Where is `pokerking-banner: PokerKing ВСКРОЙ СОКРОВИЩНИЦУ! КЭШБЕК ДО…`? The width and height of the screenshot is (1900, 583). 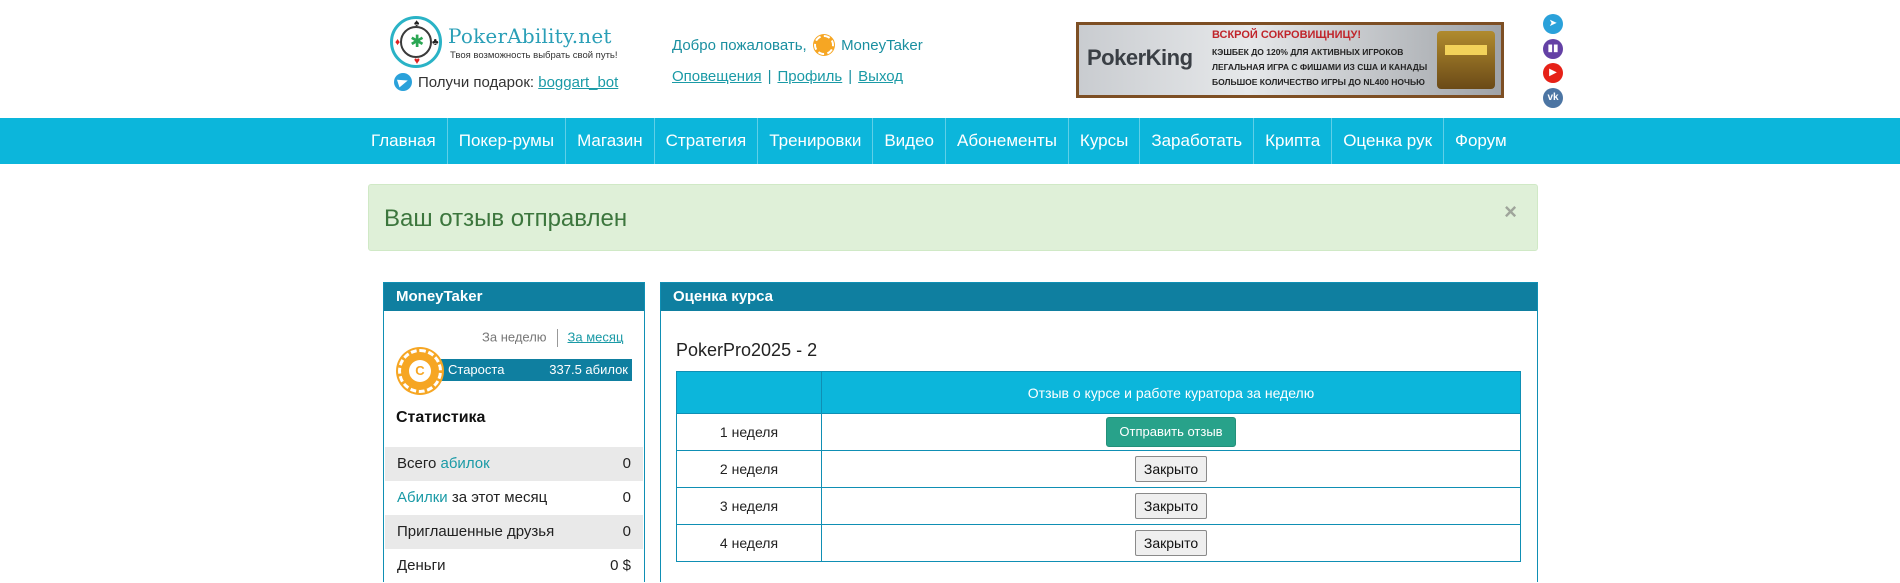
pokerking-banner: PokerKing ВСКРОЙ СОКРОВИЩНИЦУ! КЭШБЕК ДО… is located at coordinates (1290, 60).